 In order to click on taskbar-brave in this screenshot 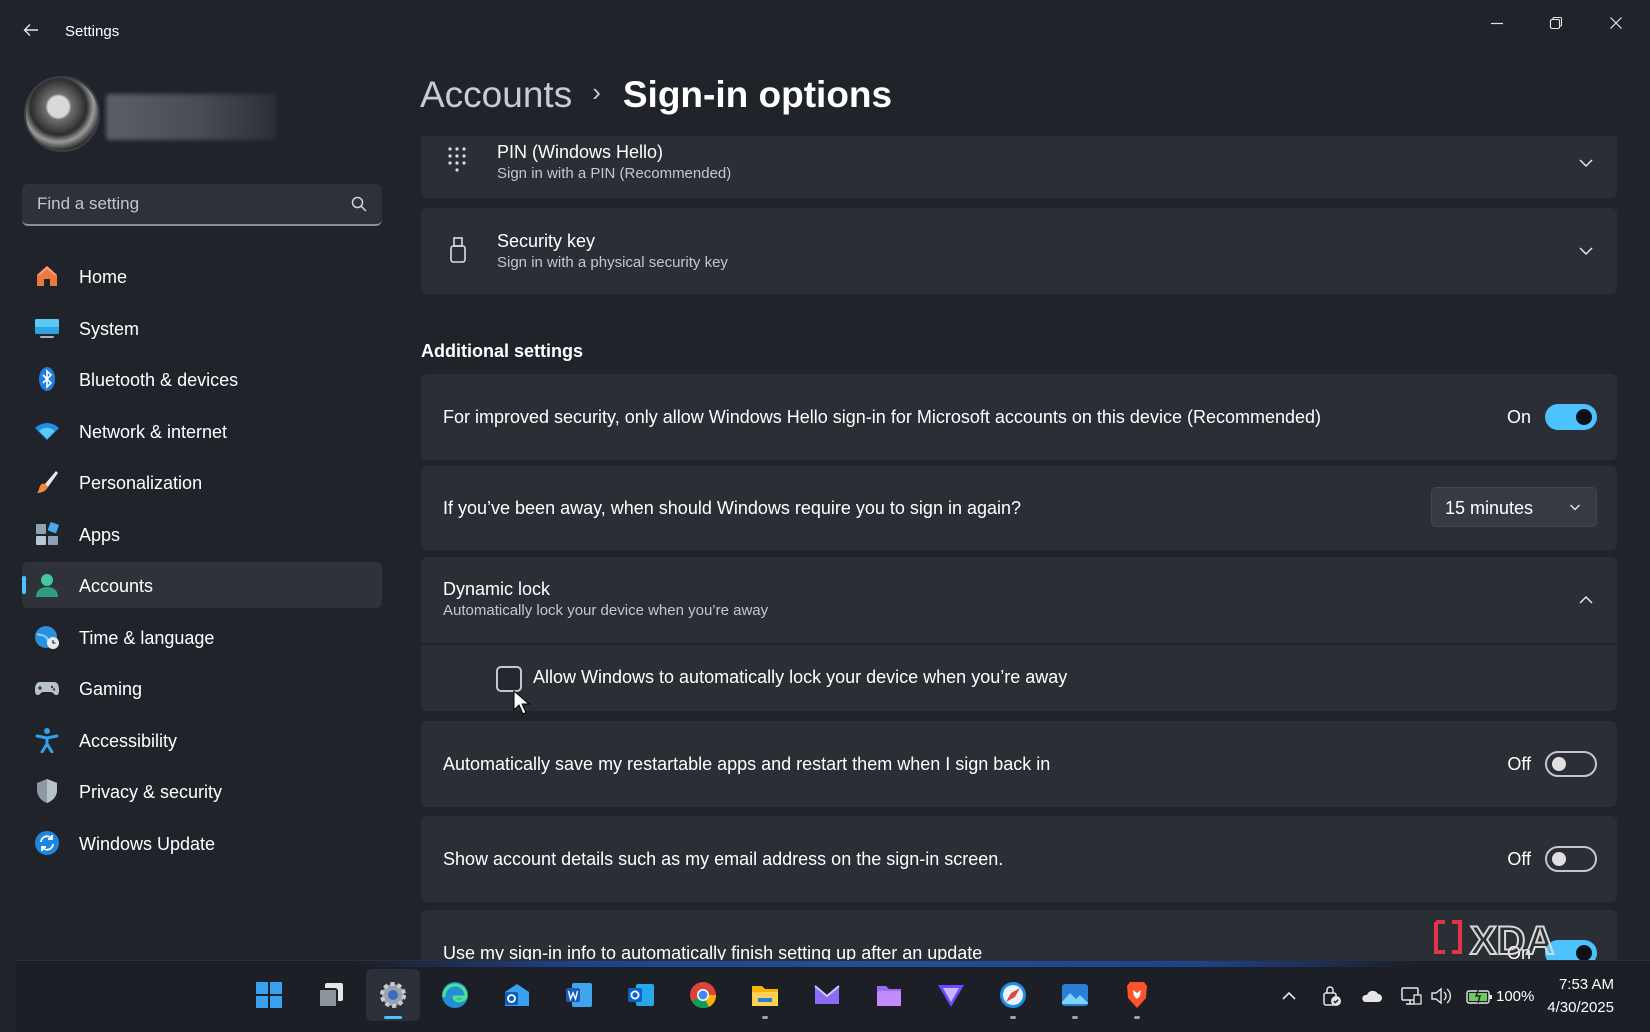, I will do `click(1137, 995)`.